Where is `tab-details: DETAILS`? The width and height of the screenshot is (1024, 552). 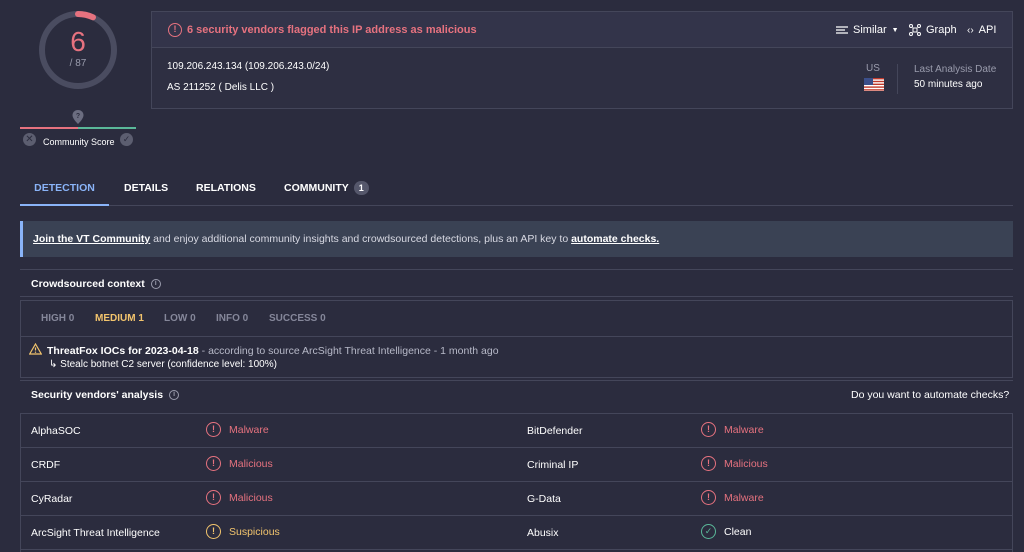
tab-details: DETAILS is located at coordinates (146, 189).